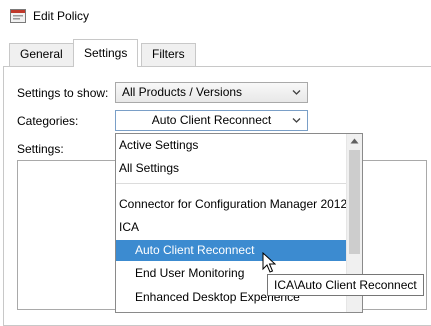  Describe the element at coordinates (61, 16) in the screenshot. I see `window-title: Edit Policy` at that location.